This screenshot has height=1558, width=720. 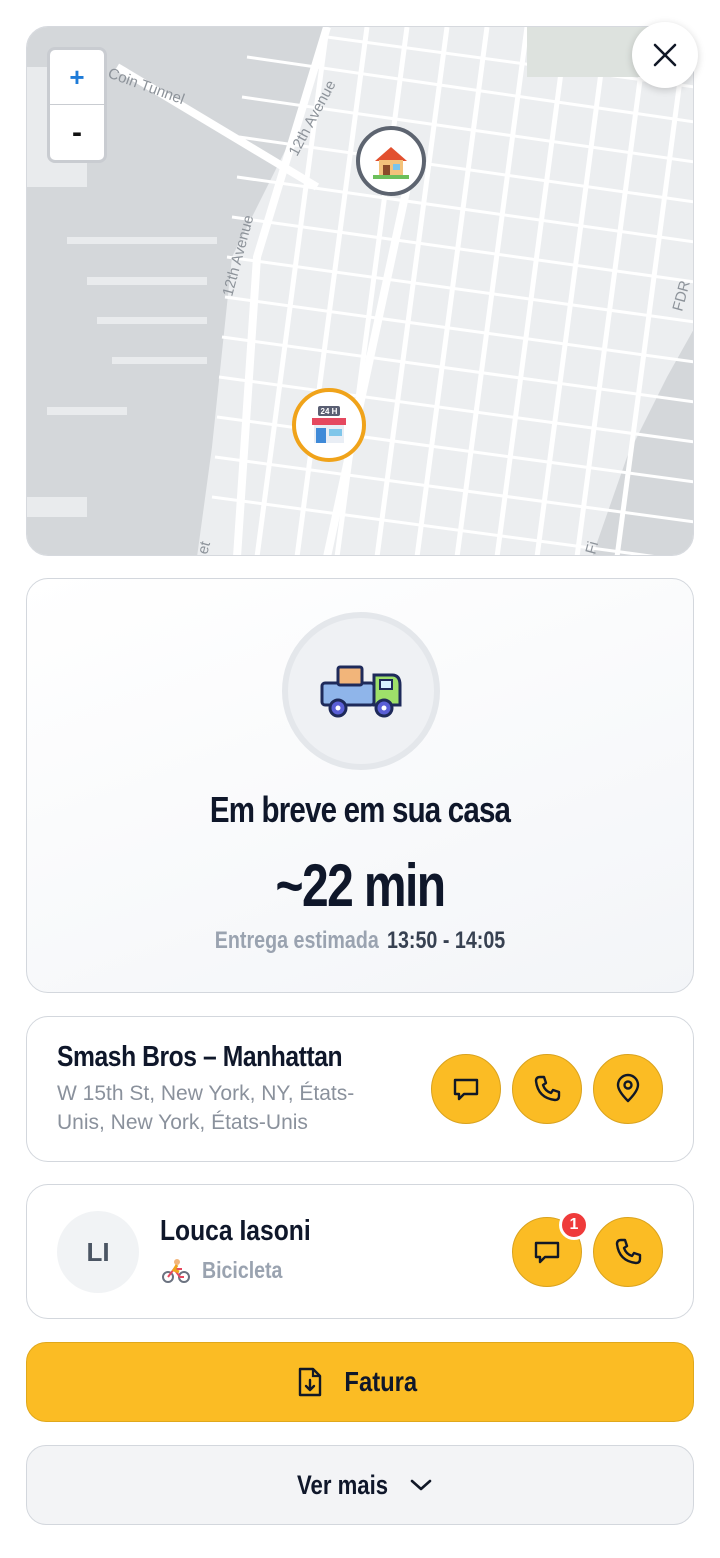 I want to click on see-more-button: Ver mais, so click(x=360, y=1485).